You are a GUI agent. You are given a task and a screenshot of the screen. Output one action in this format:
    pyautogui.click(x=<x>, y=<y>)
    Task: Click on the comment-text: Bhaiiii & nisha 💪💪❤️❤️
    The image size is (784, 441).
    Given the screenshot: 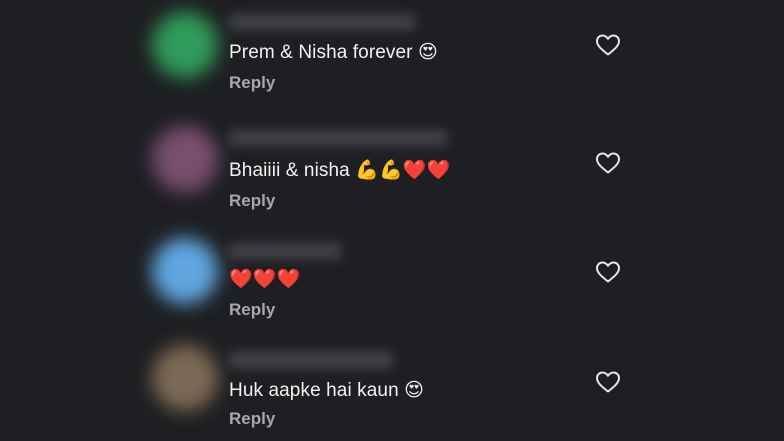 What is the action you would take?
    pyautogui.click(x=340, y=170)
    